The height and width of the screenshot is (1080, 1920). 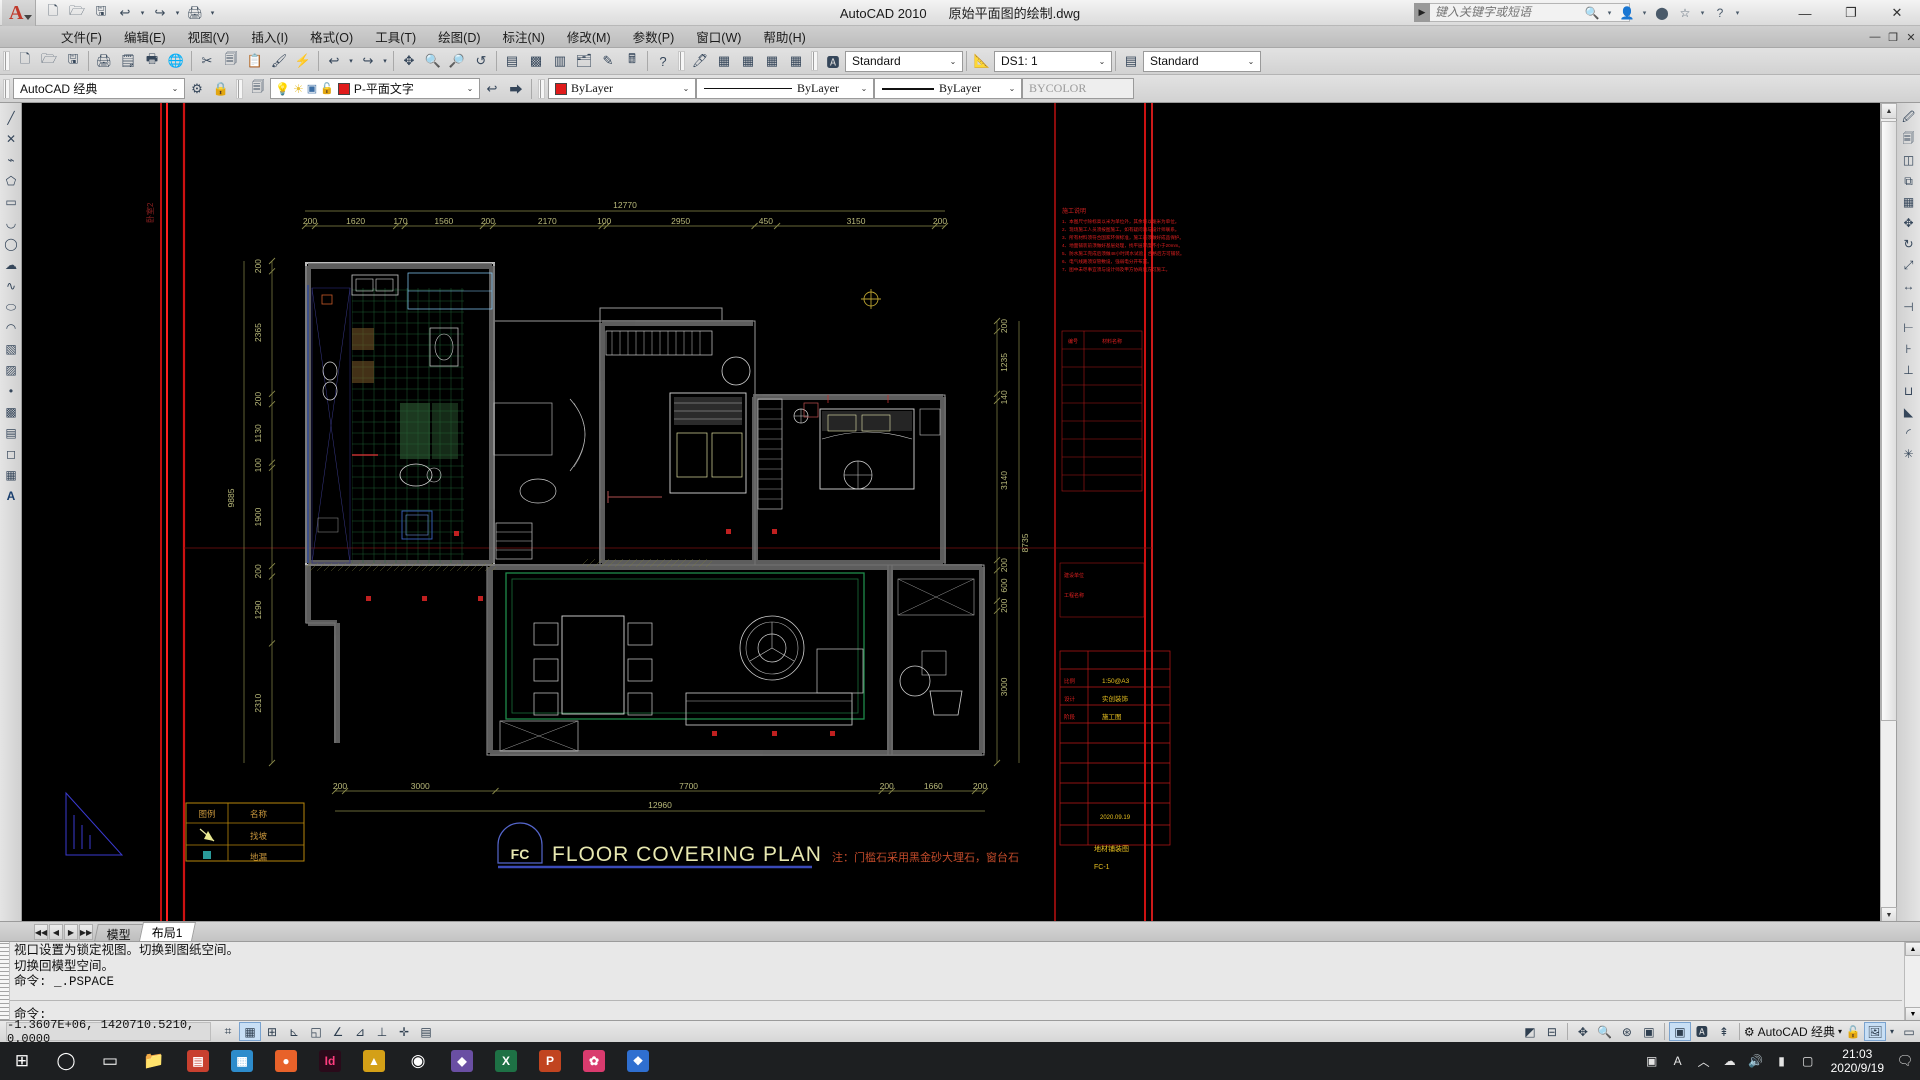 I want to click on menu-item-5: 工具(T), so click(x=395, y=36).